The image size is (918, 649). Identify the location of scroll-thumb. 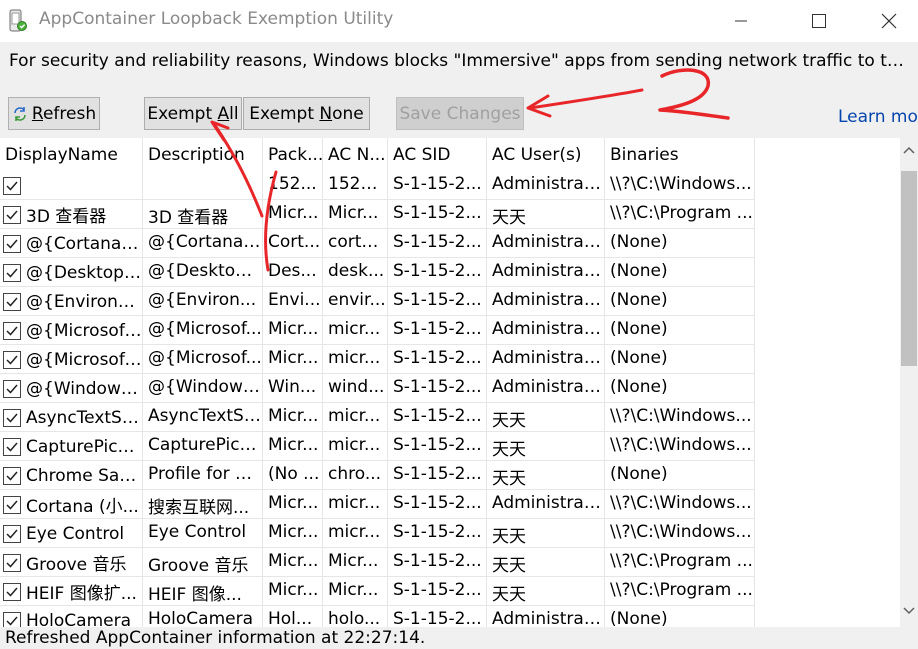
(909, 268).